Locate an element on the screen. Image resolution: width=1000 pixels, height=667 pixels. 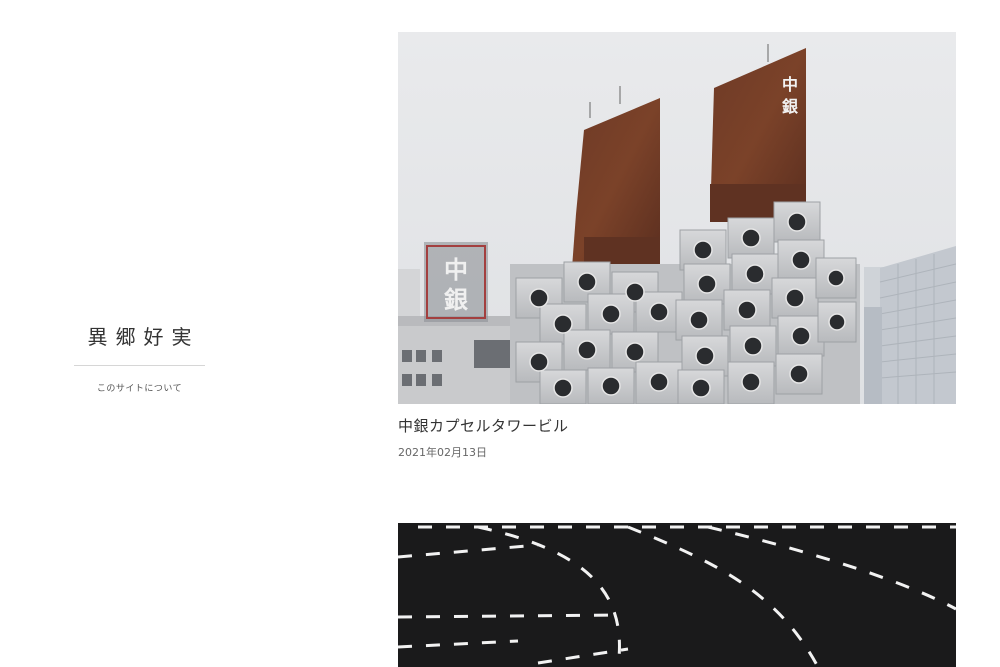
post-card is located at coordinates (677, 595).